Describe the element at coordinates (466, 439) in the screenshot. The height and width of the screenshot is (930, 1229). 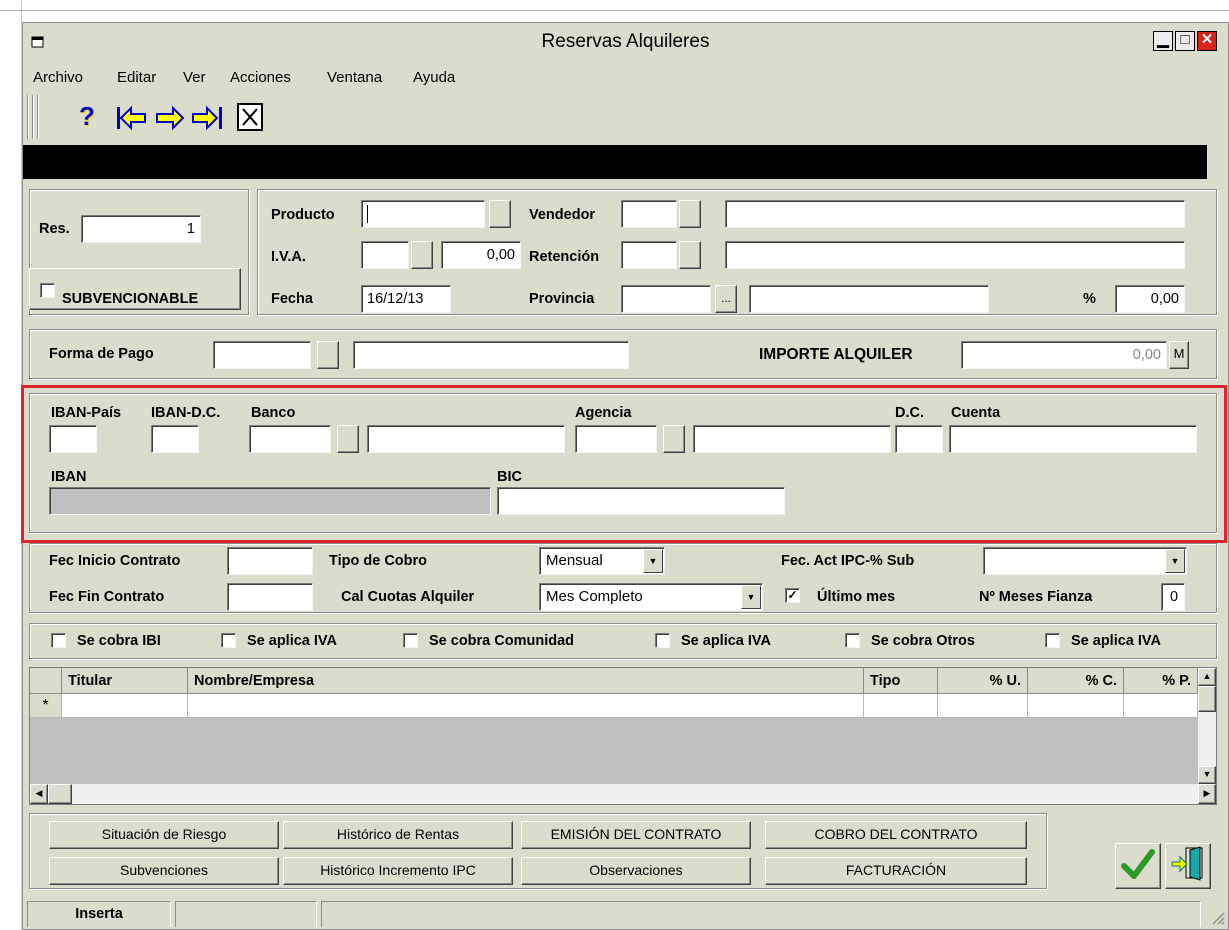
I see `banco-name-field` at that location.